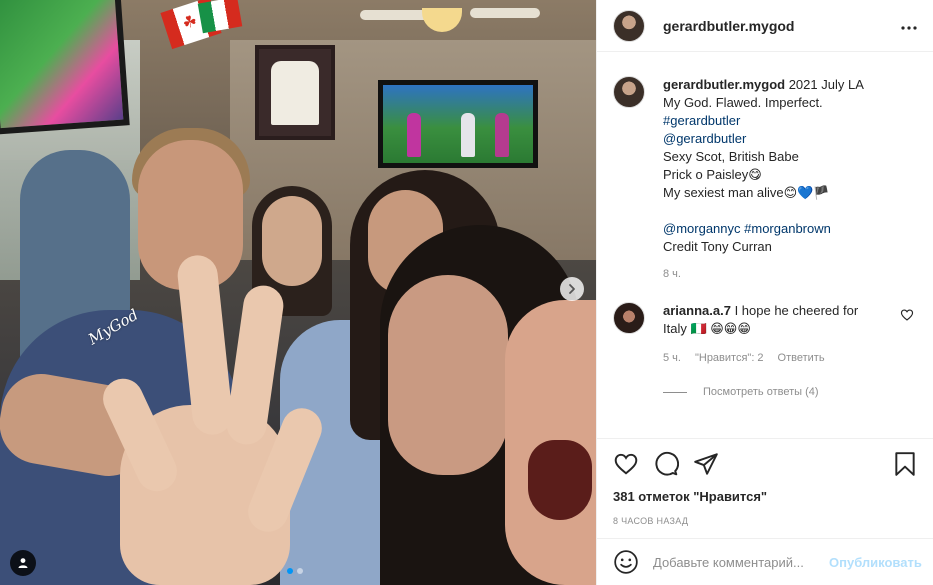 The image size is (933, 585). What do you see at coordinates (300, 571) in the screenshot?
I see `carousel-dot` at bounding box center [300, 571].